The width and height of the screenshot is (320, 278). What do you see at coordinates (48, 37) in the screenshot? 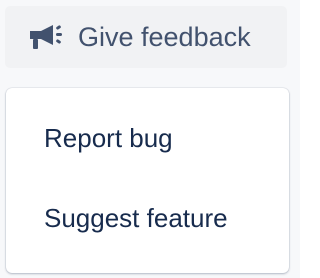
I see `megaphone-icon` at bounding box center [48, 37].